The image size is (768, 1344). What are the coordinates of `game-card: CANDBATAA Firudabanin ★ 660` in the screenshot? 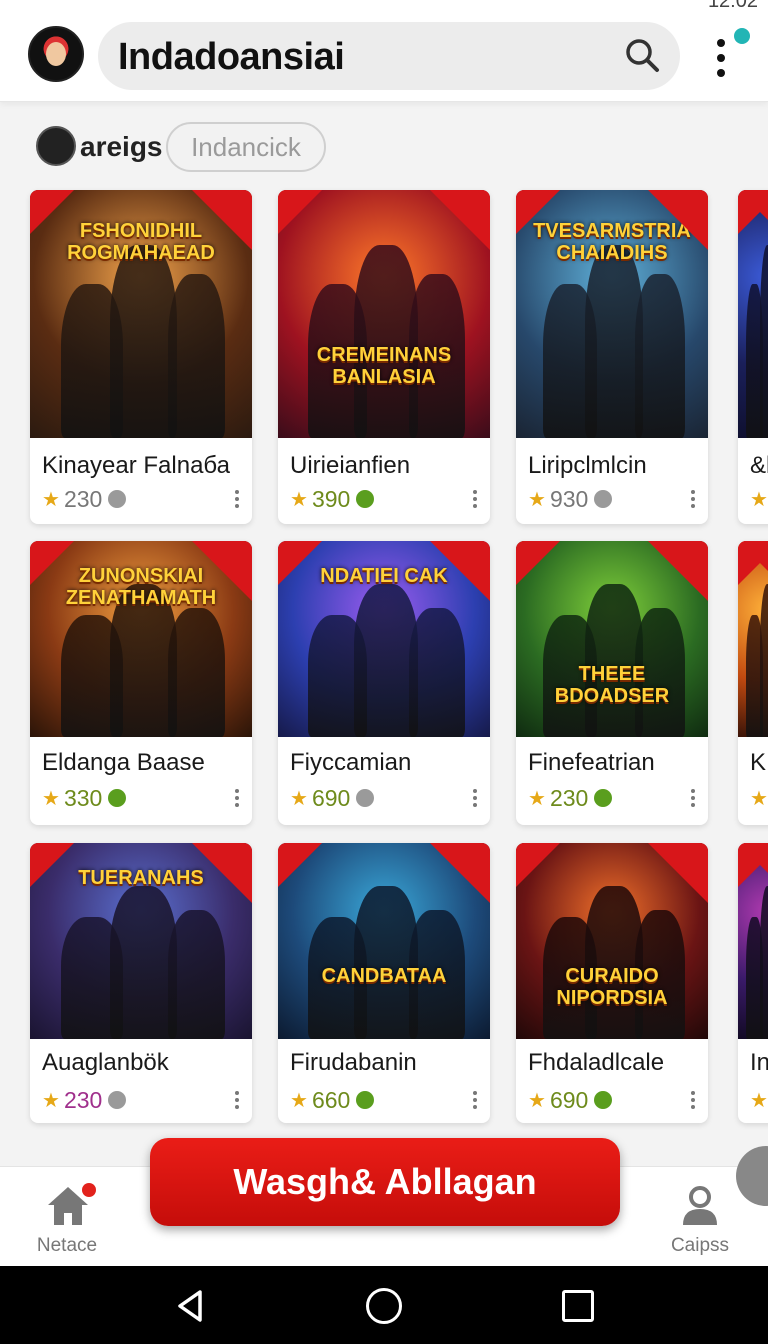 It's located at (384, 983).